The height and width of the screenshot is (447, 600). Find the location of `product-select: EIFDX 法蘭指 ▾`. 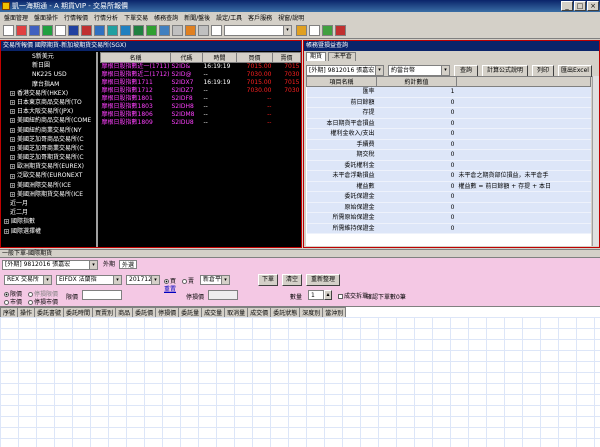

product-select: EIFDX 法蘭指 ▾ is located at coordinates (89, 280).